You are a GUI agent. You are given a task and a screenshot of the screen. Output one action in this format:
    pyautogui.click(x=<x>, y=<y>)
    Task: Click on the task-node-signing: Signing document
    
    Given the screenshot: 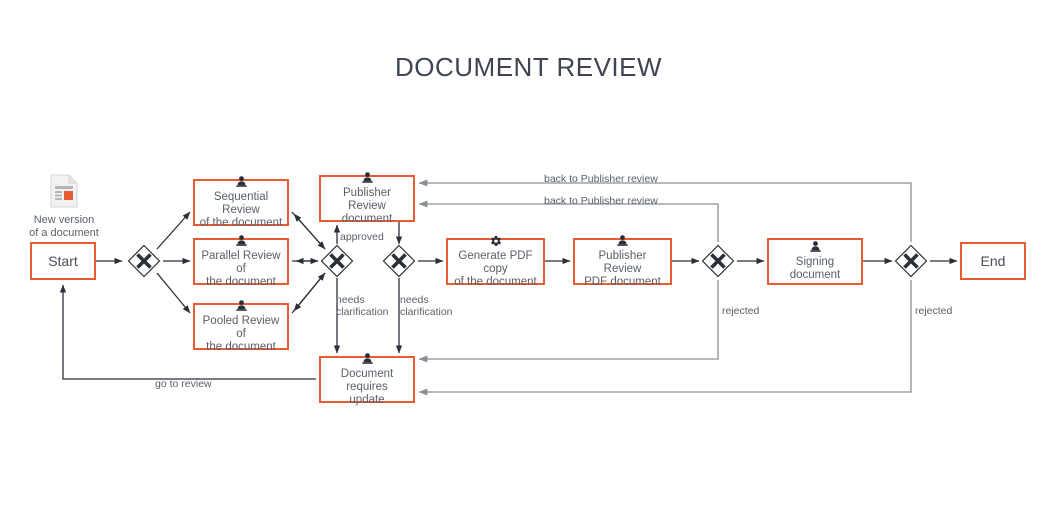 What is the action you would take?
    pyautogui.click(x=815, y=261)
    